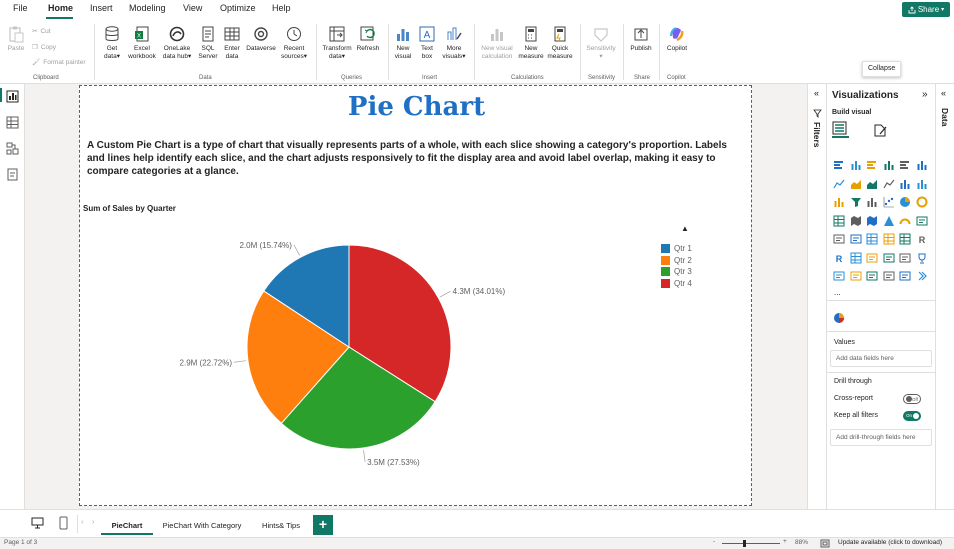 The width and height of the screenshot is (954, 549). What do you see at coordinates (12, 148) in the screenshot?
I see `model-view-icon` at bounding box center [12, 148].